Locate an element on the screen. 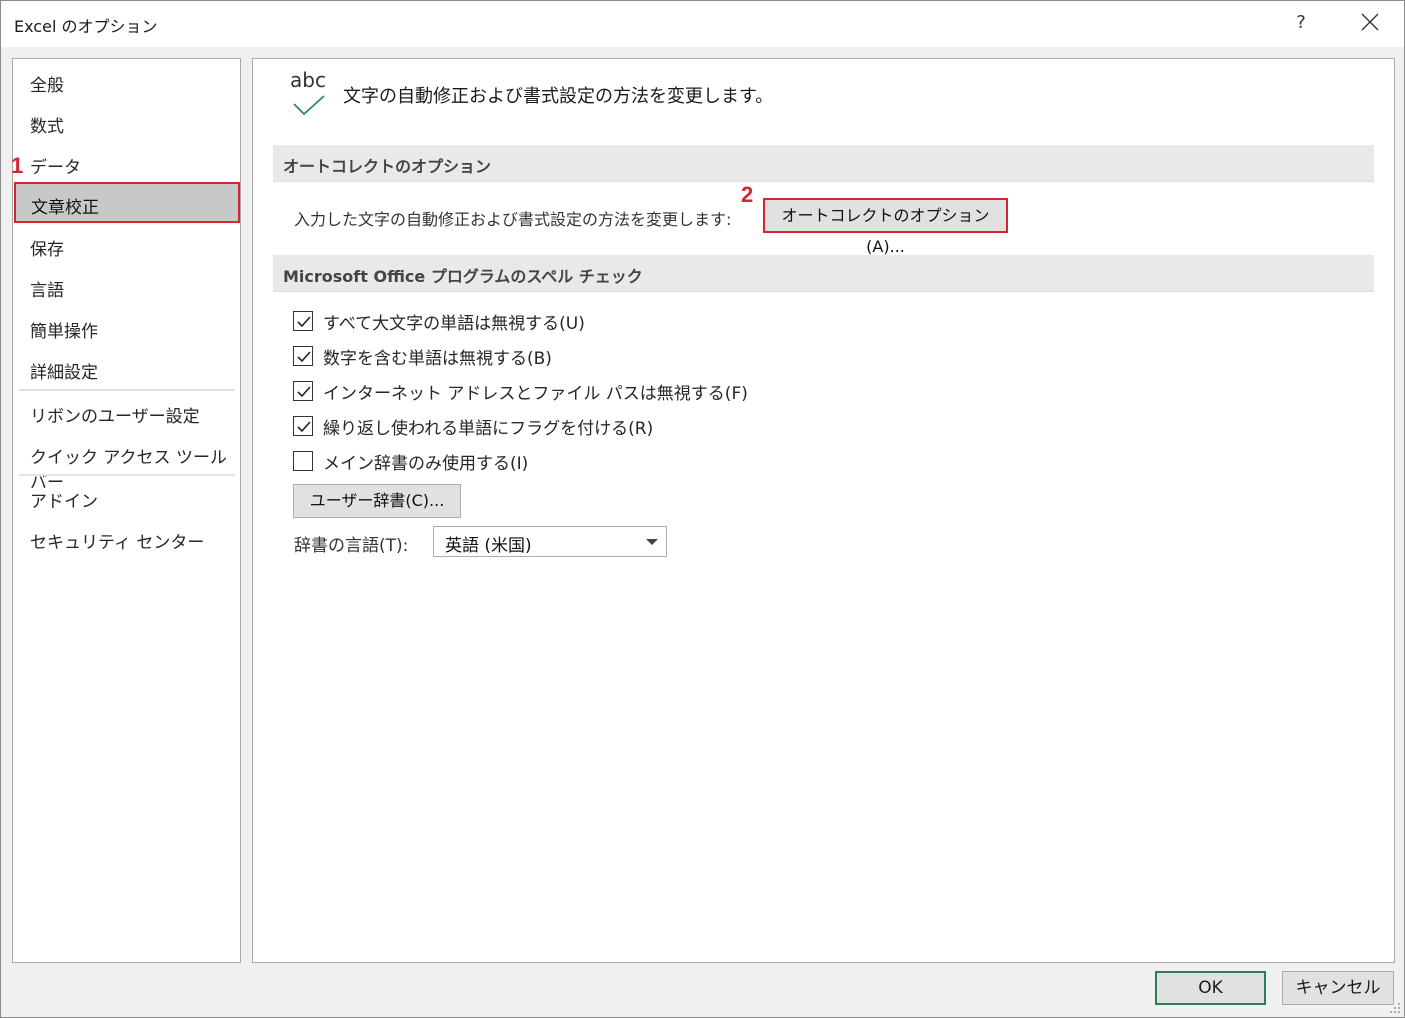  sidebar-item-formulas: 数式 is located at coordinates (47, 124).